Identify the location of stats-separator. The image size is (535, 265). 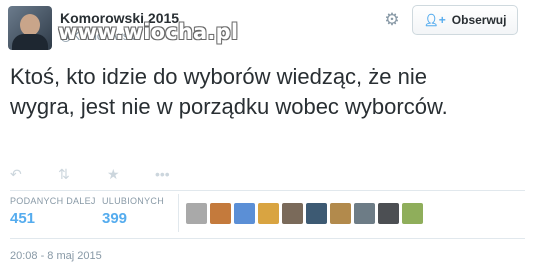
(178, 213).